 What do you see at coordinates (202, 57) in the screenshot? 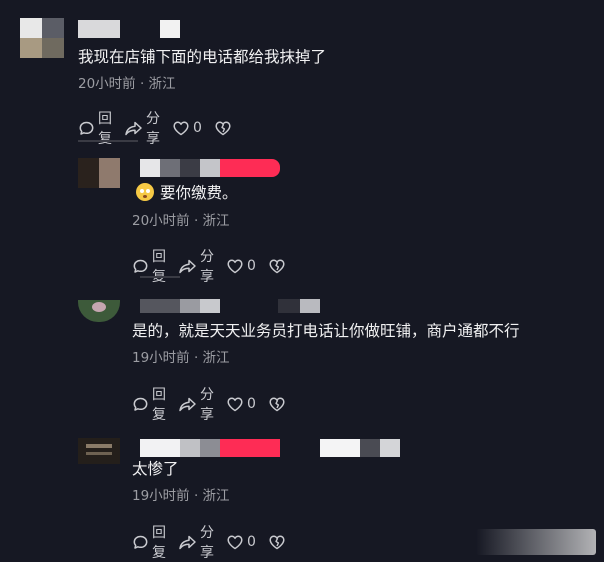
I see `comment-text: 我现在店铺下面的电话都给我抹掉了` at bounding box center [202, 57].